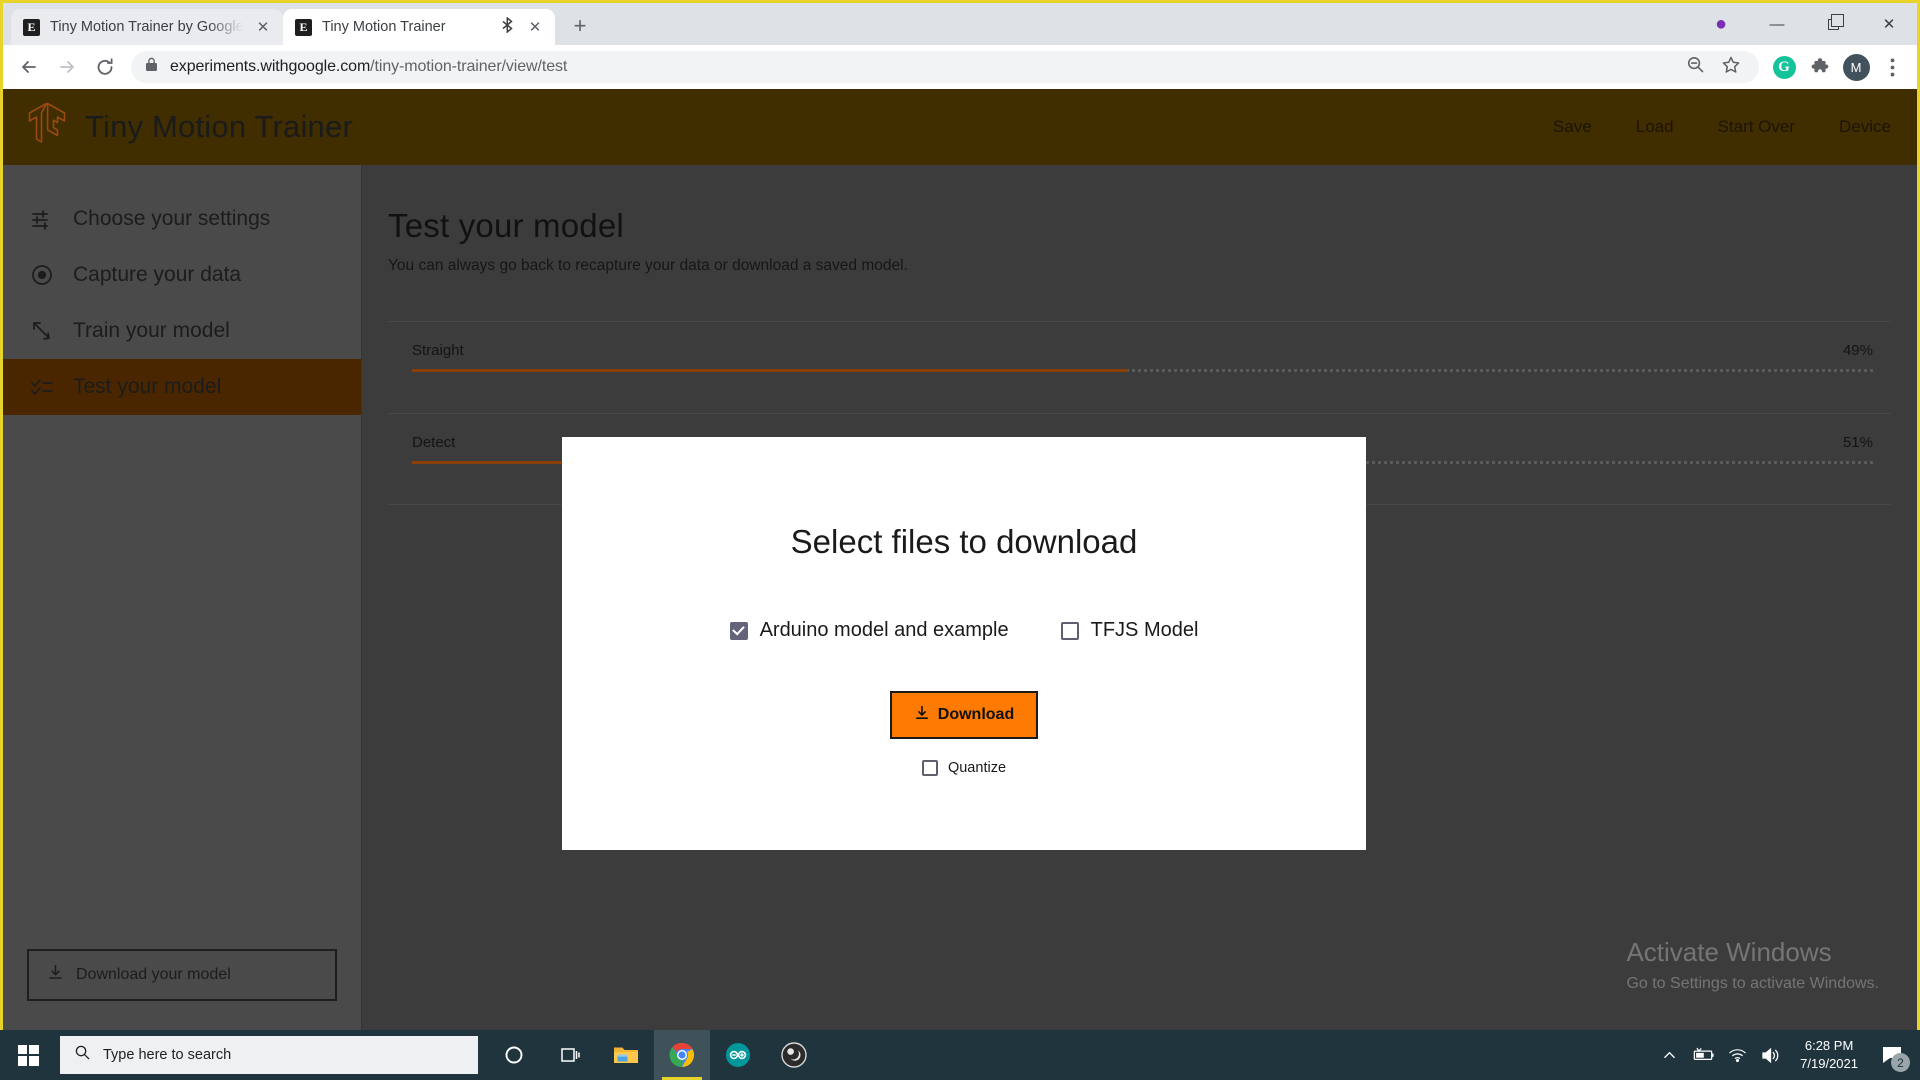 The image size is (1920, 1080). I want to click on checkbox-quantize: Quantize, so click(964, 768).